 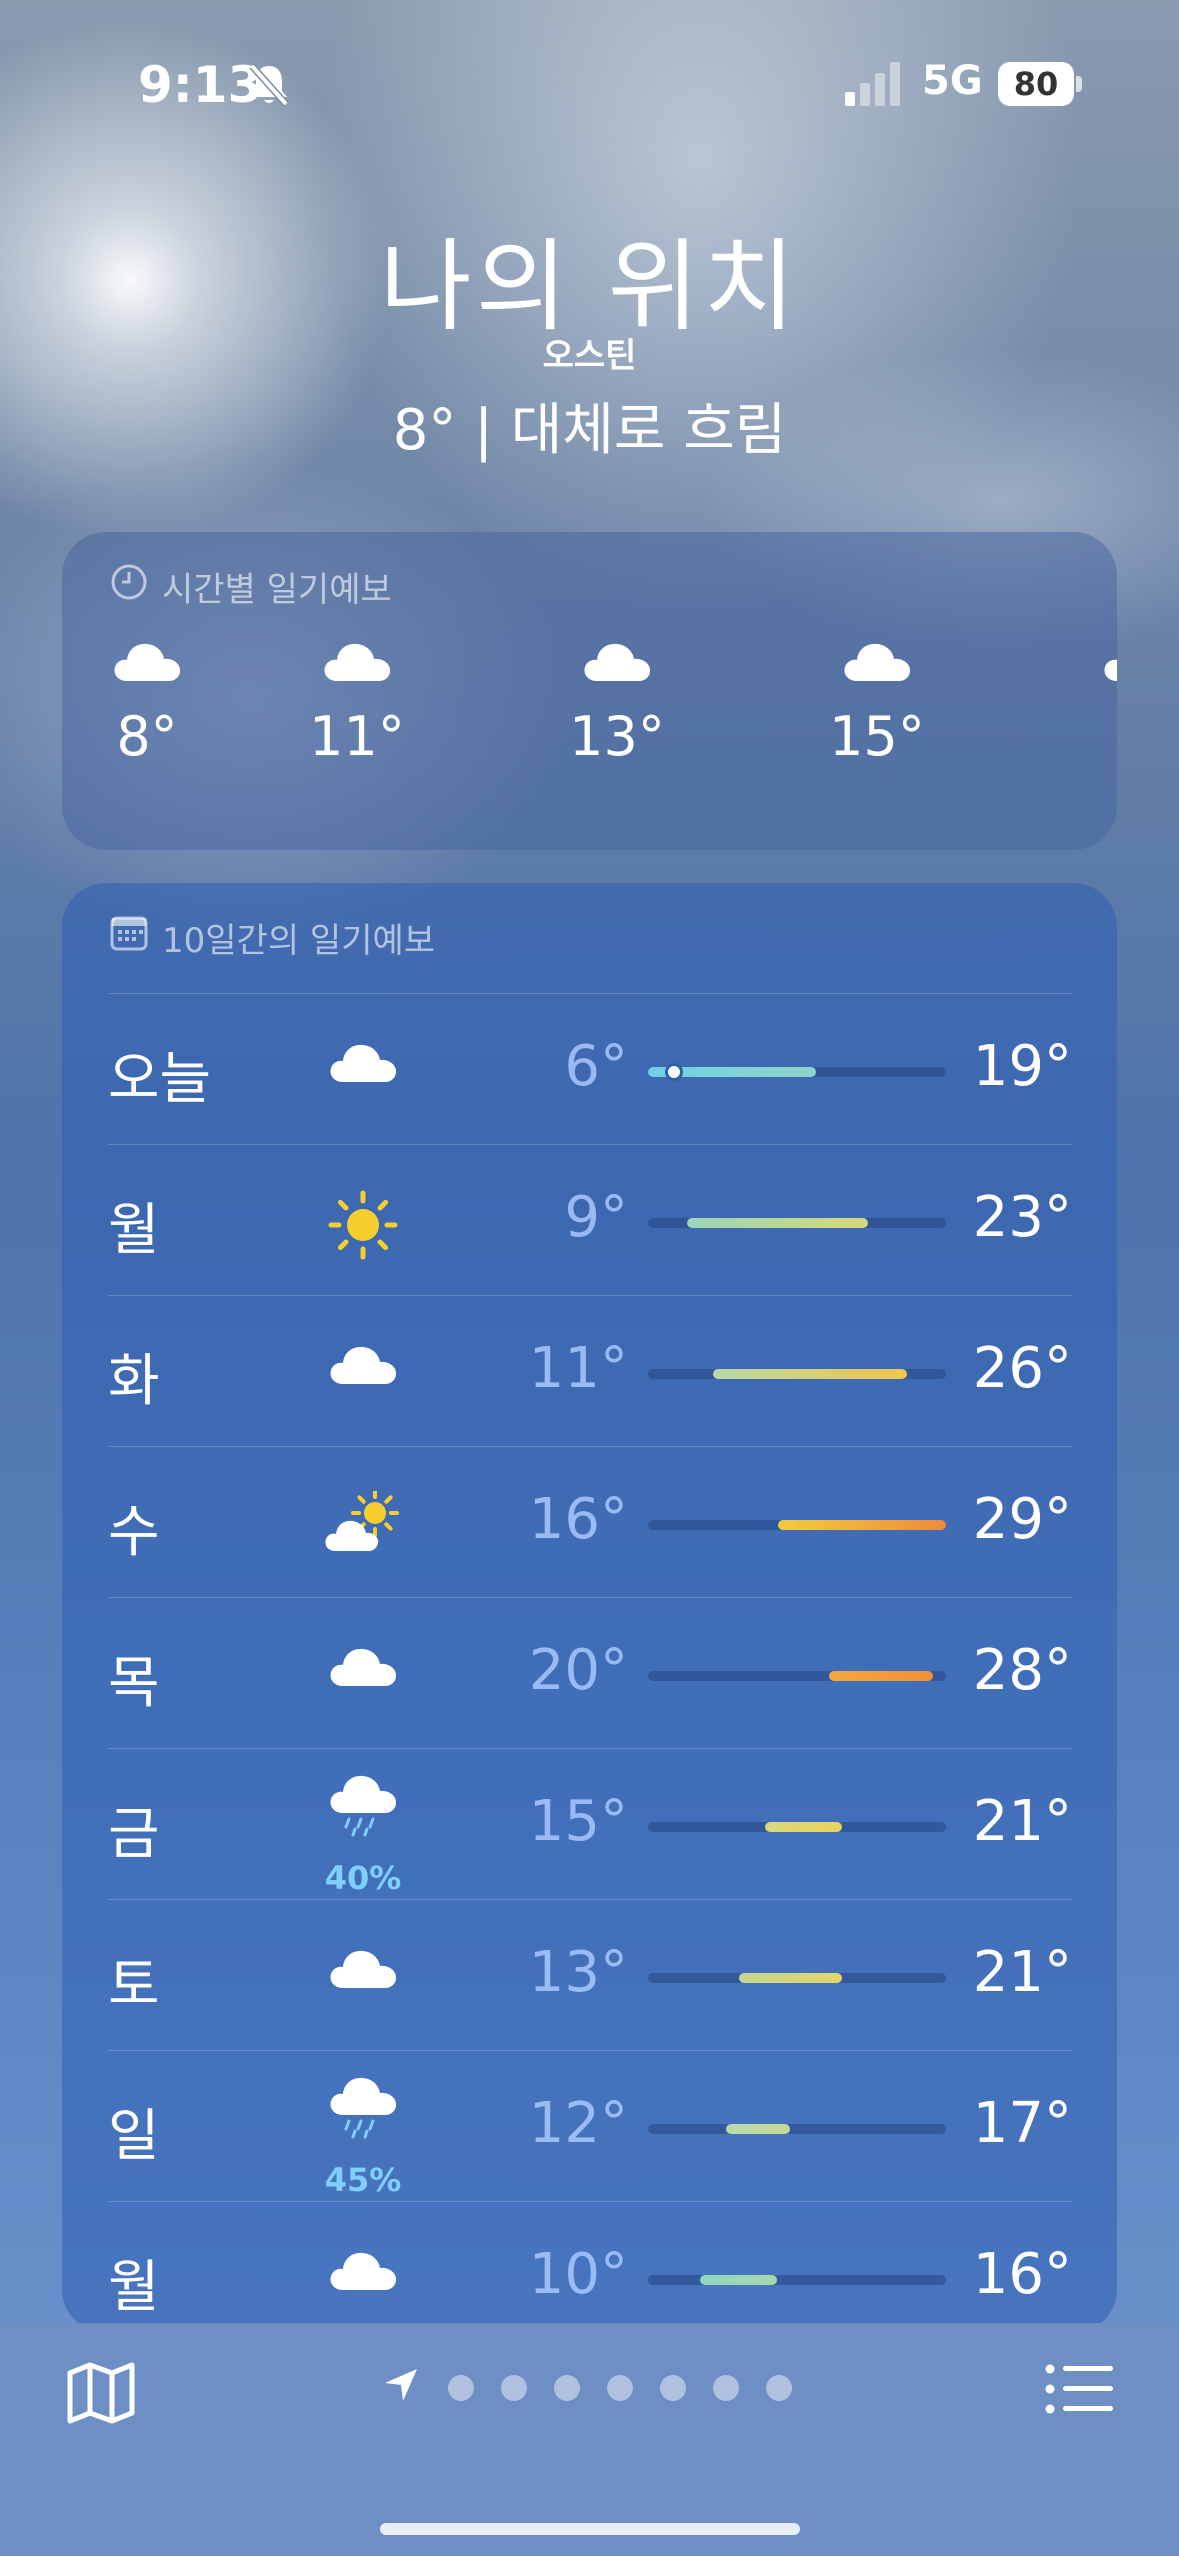 What do you see at coordinates (1079, 2391) in the screenshot?
I see `list-icon` at bounding box center [1079, 2391].